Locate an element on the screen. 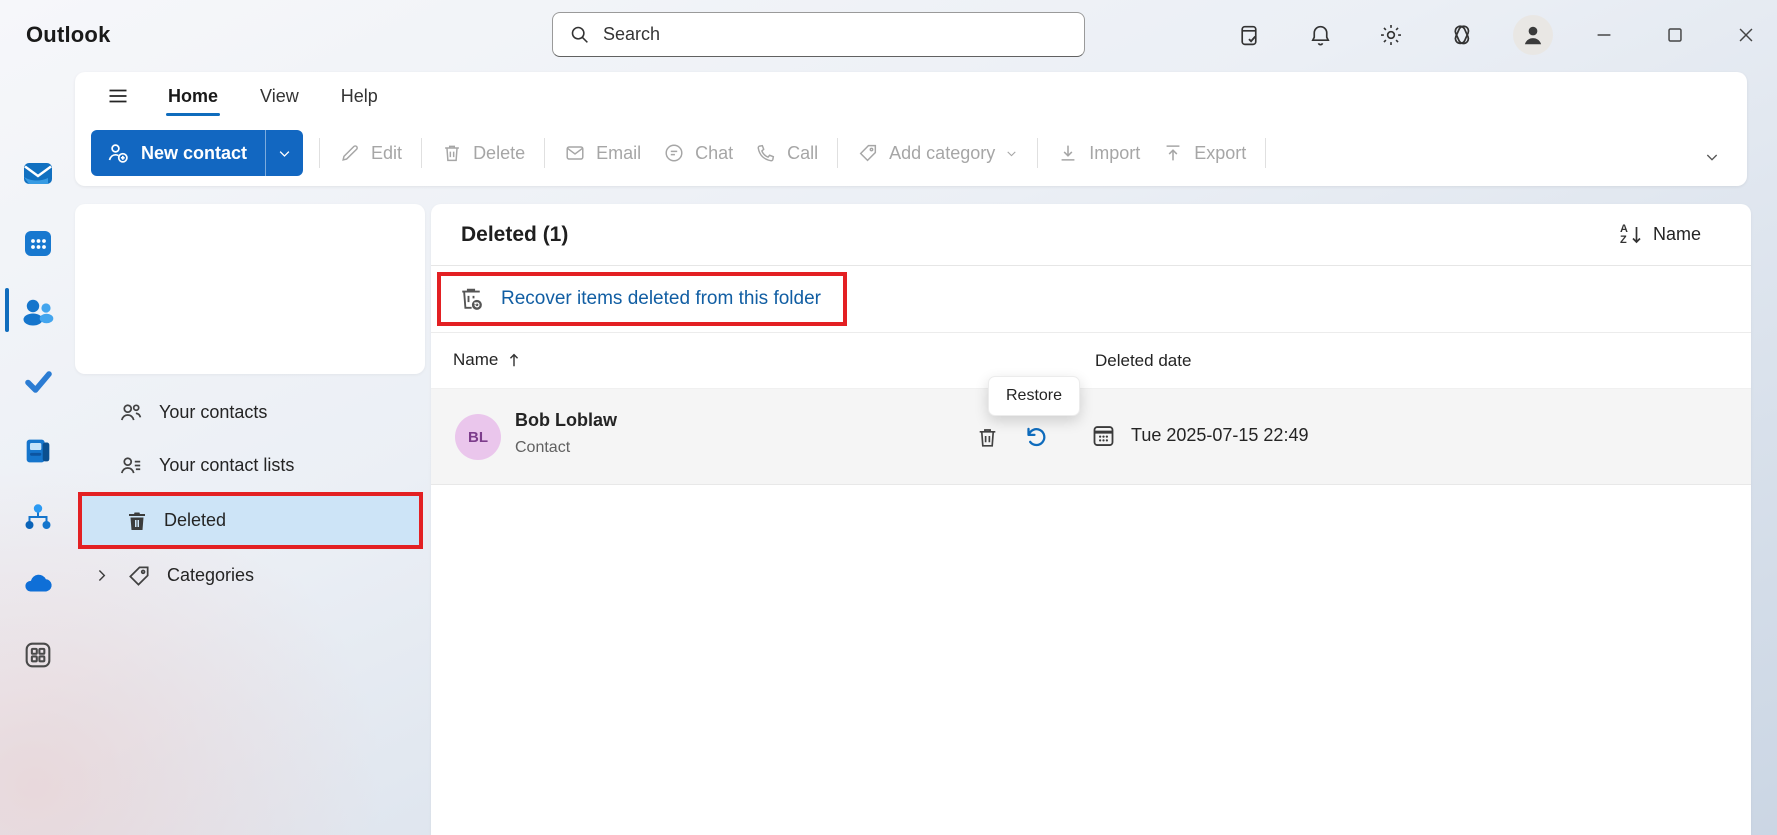 Image resolution: width=1777 pixels, height=835 pixels. column-headers: Name Deleted date is located at coordinates (1091, 361).